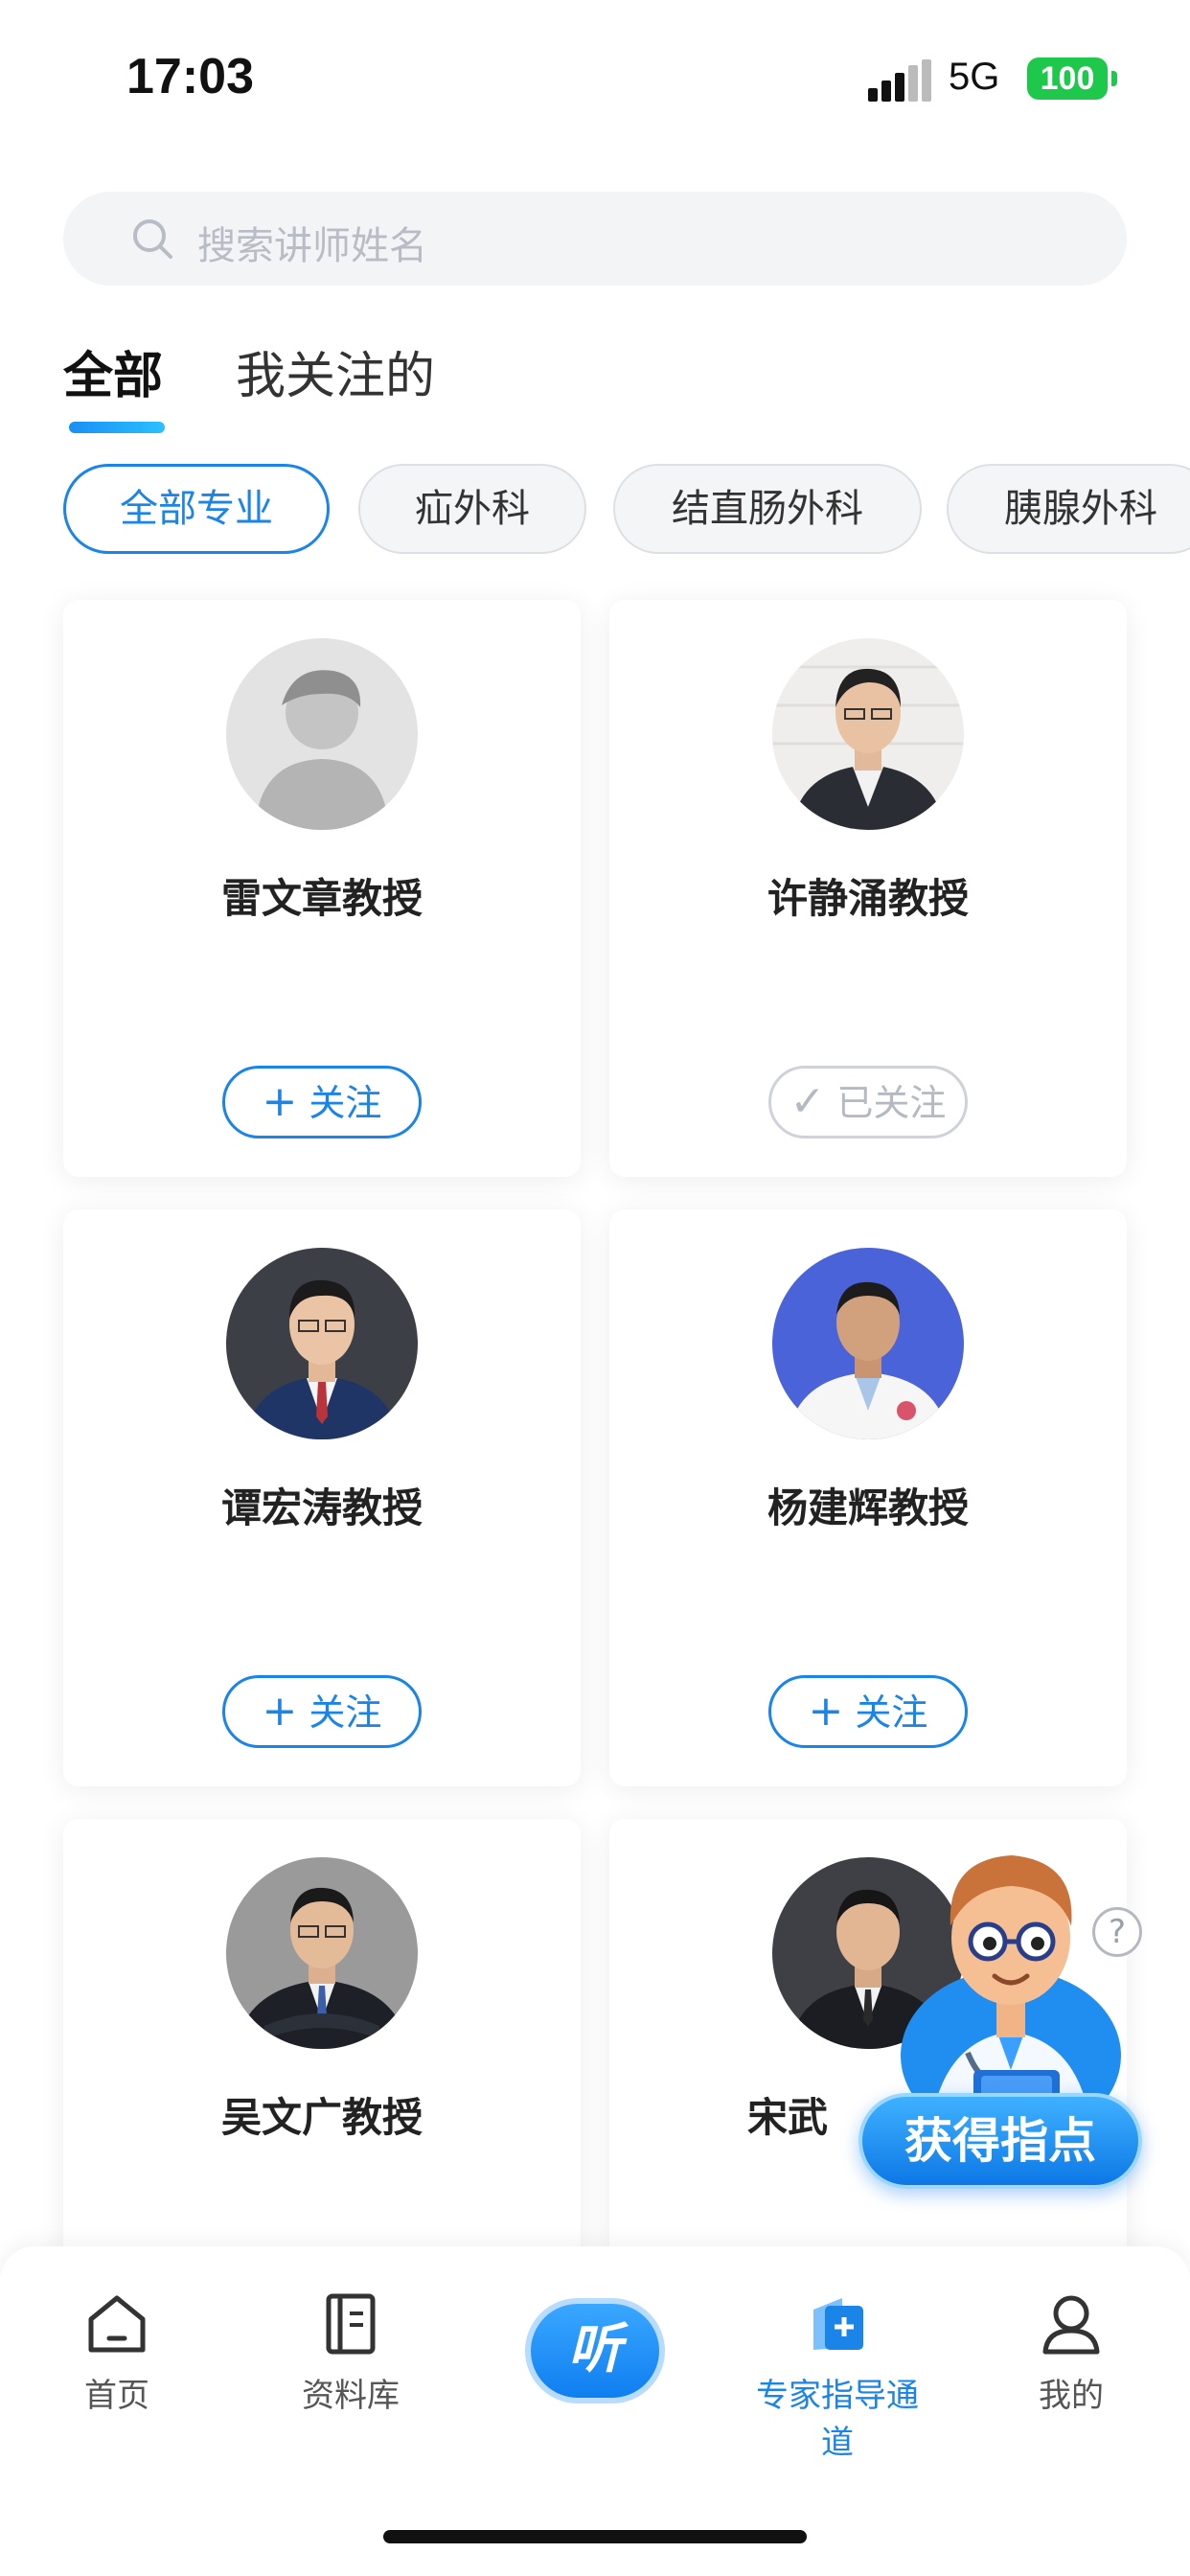 The image size is (1190, 2576). What do you see at coordinates (891, 1103) in the screenshot?
I see `follow-label: 已关注` at bounding box center [891, 1103].